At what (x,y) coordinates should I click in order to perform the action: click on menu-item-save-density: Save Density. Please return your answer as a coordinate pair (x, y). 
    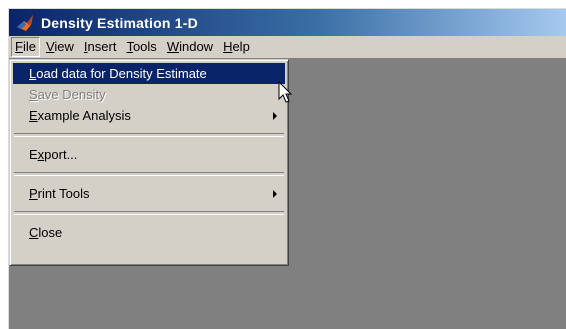
    Looking at the image, I should click on (67, 94).